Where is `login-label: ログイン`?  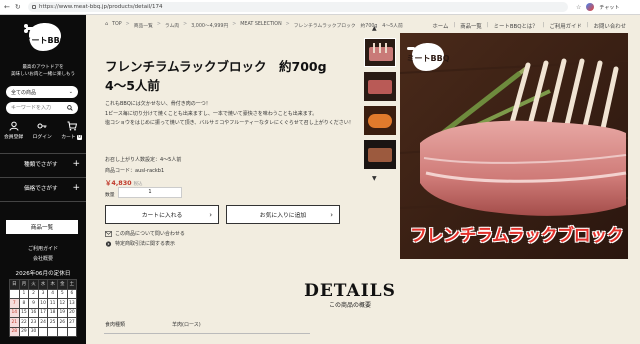
login-label: ログイン is located at coordinates (42, 137).